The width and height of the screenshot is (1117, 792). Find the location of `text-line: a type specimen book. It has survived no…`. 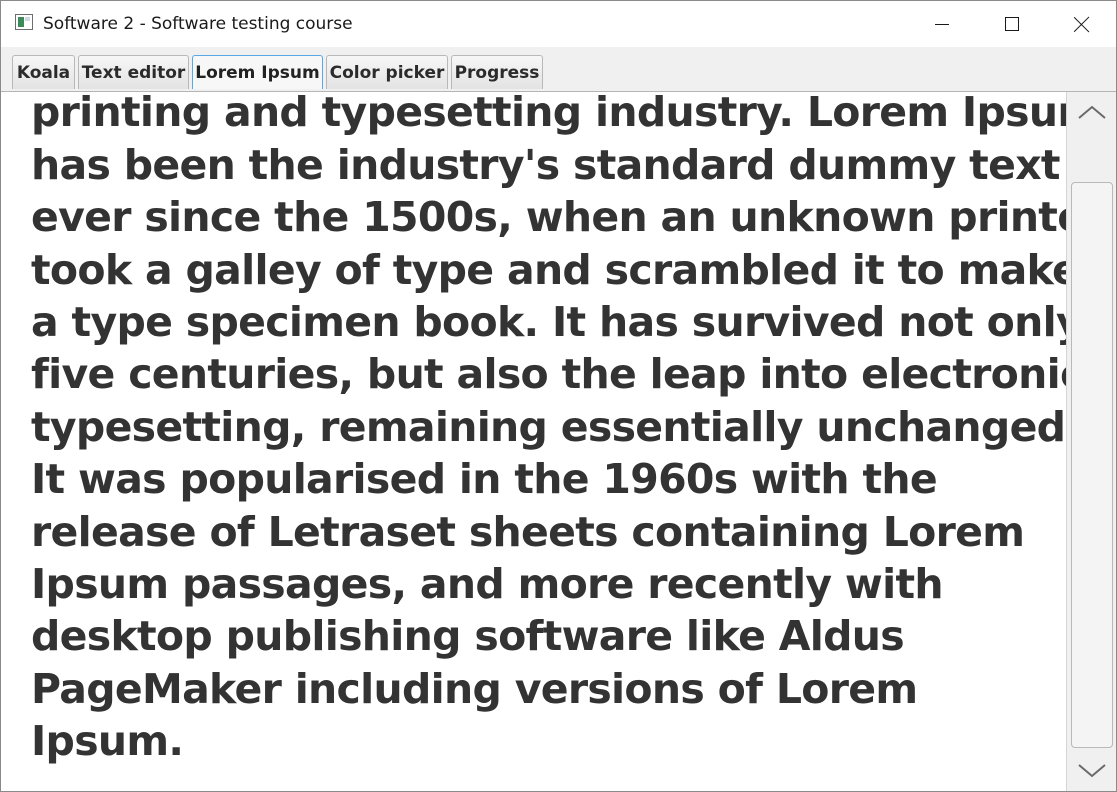

text-line: a type specimen book. It has survived no… is located at coordinates (548, 322).